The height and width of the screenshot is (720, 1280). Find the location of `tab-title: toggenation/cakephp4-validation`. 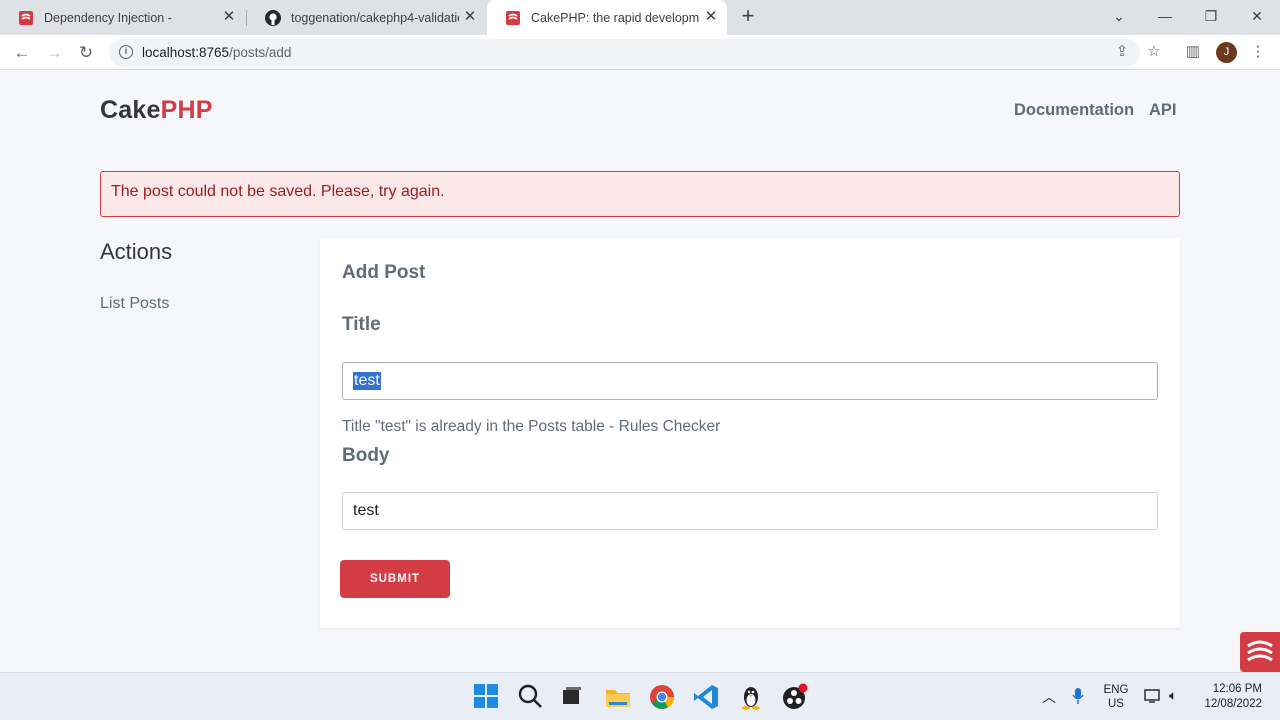

tab-title: toggenation/cakephp4-validation is located at coordinates (375, 17).